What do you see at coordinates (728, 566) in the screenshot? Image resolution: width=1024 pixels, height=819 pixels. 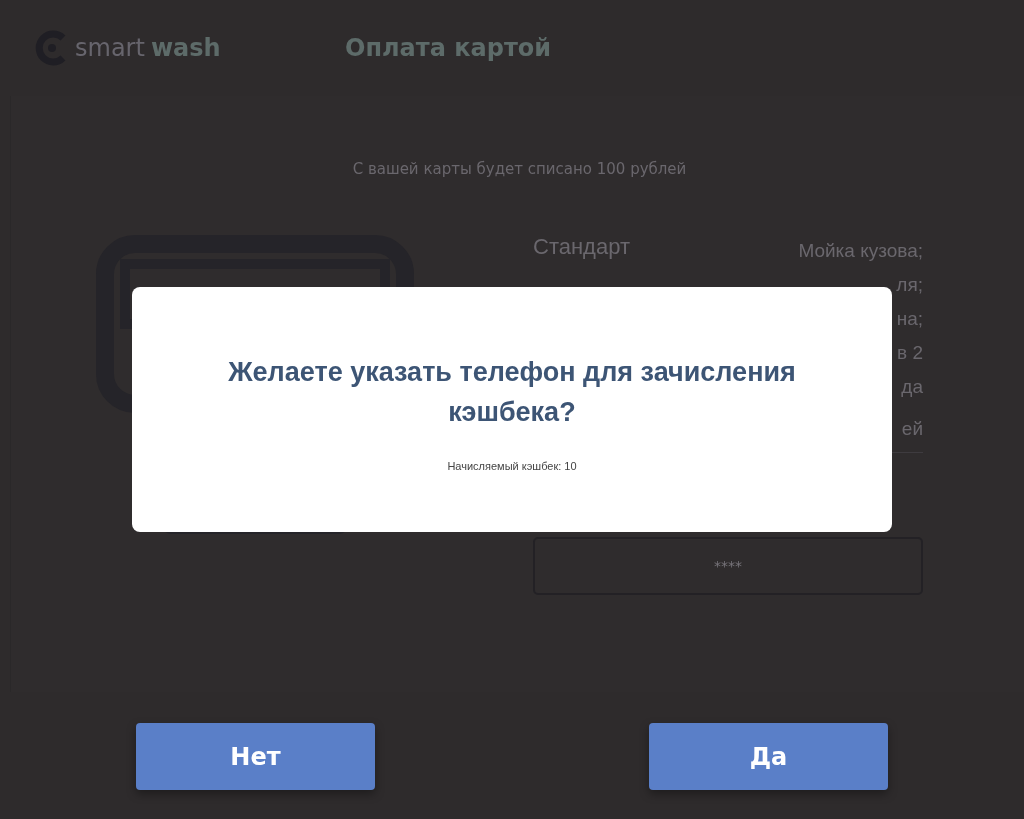 I see `card-field: ****` at bounding box center [728, 566].